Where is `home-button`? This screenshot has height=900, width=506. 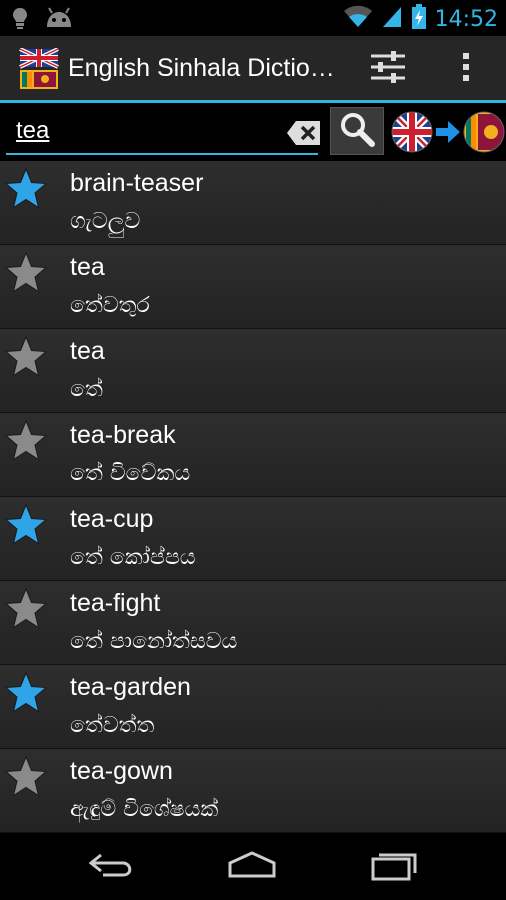
home-button is located at coordinates (252, 867).